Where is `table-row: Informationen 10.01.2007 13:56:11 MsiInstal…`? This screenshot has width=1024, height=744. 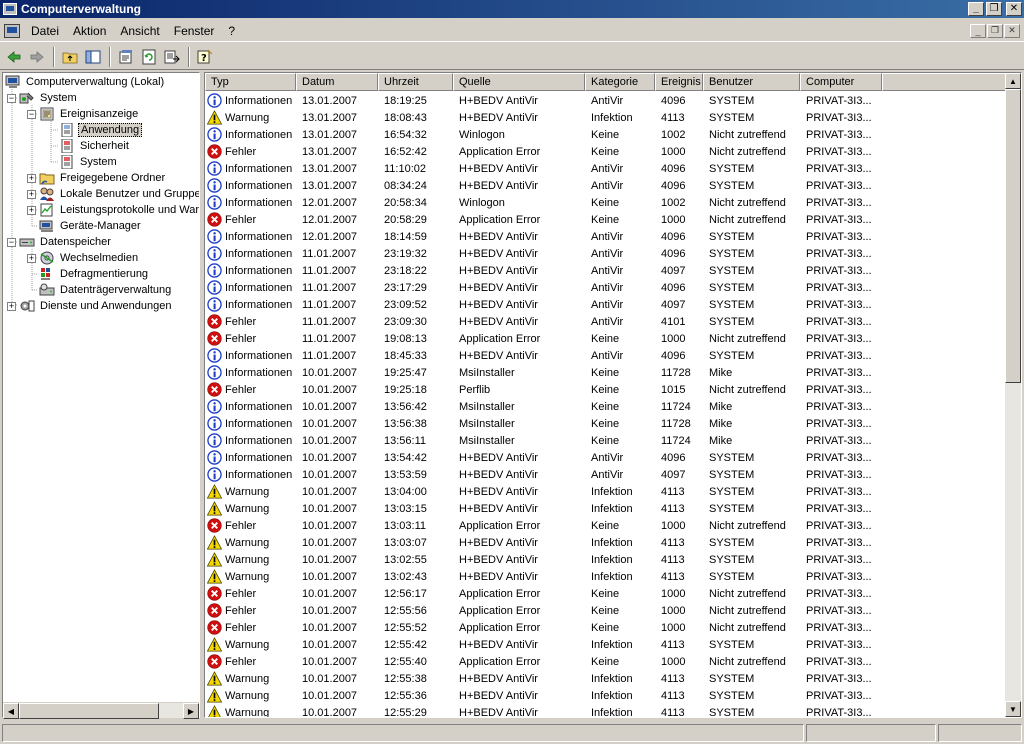
table-row: Informationen 10.01.2007 13:56:11 MsiInstal… is located at coordinates (605, 440).